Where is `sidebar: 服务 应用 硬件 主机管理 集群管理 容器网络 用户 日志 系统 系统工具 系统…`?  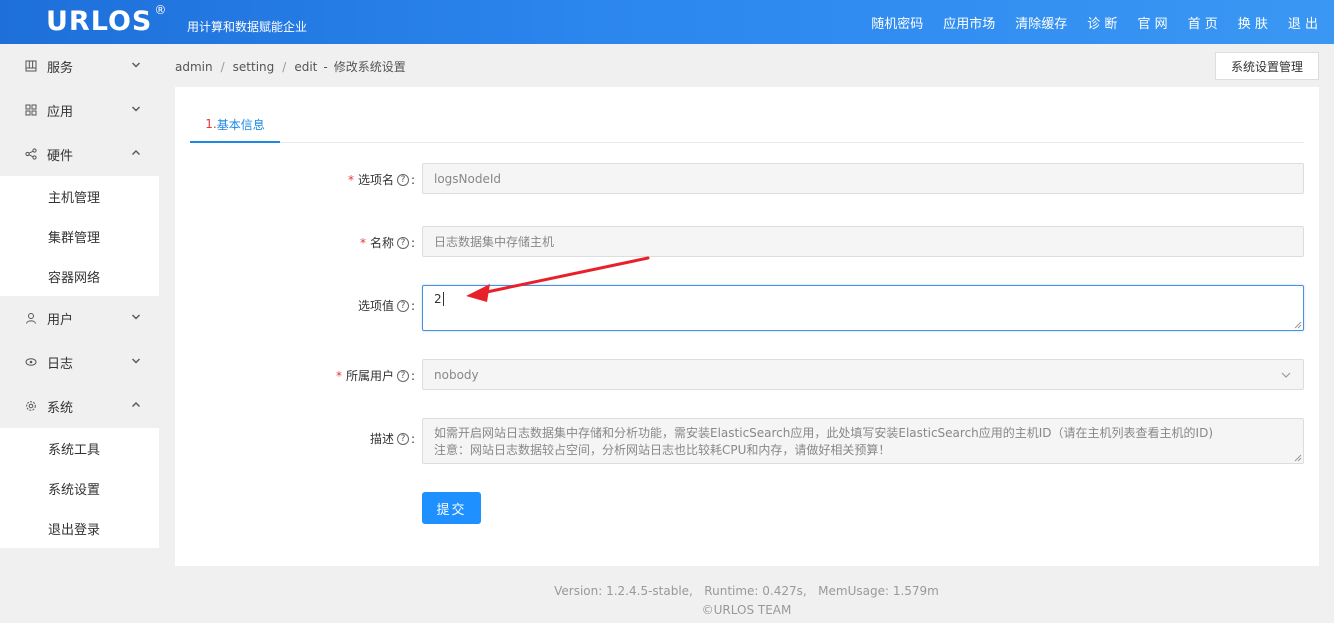 sidebar: 服务 应用 硬件 主机管理 集群管理 容器网络 用户 日志 系统 系统工具 系统… is located at coordinates (79, 333).